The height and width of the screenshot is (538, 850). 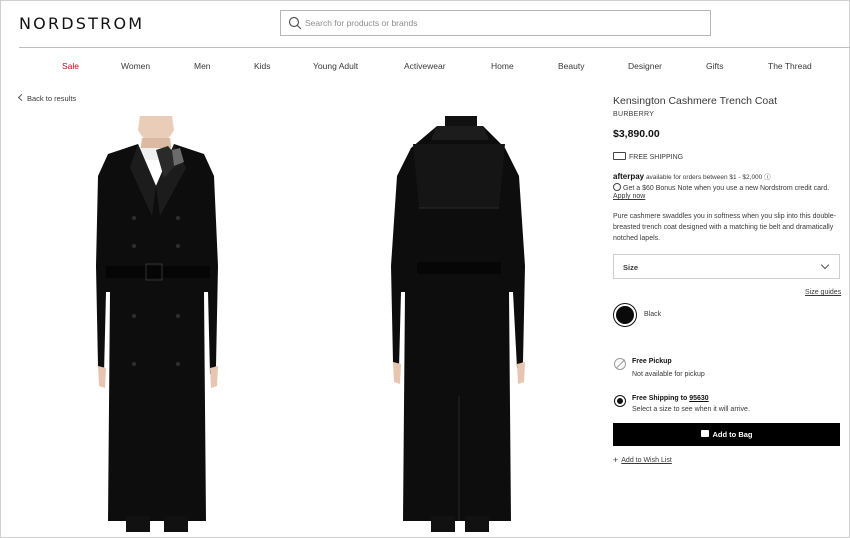 What do you see at coordinates (262, 66) in the screenshot?
I see `nav-item-kids: Kids` at bounding box center [262, 66].